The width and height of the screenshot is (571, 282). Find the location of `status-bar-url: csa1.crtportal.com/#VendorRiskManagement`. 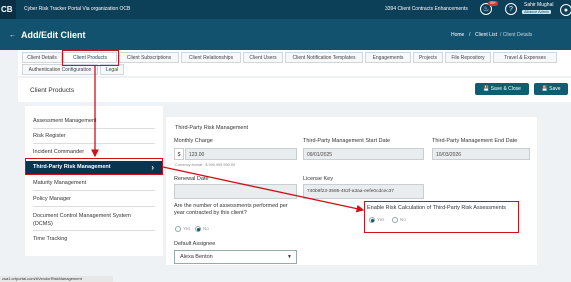

status-bar-url: csa1.crtportal.com/#VendorRiskManagement is located at coordinates (56, 279).